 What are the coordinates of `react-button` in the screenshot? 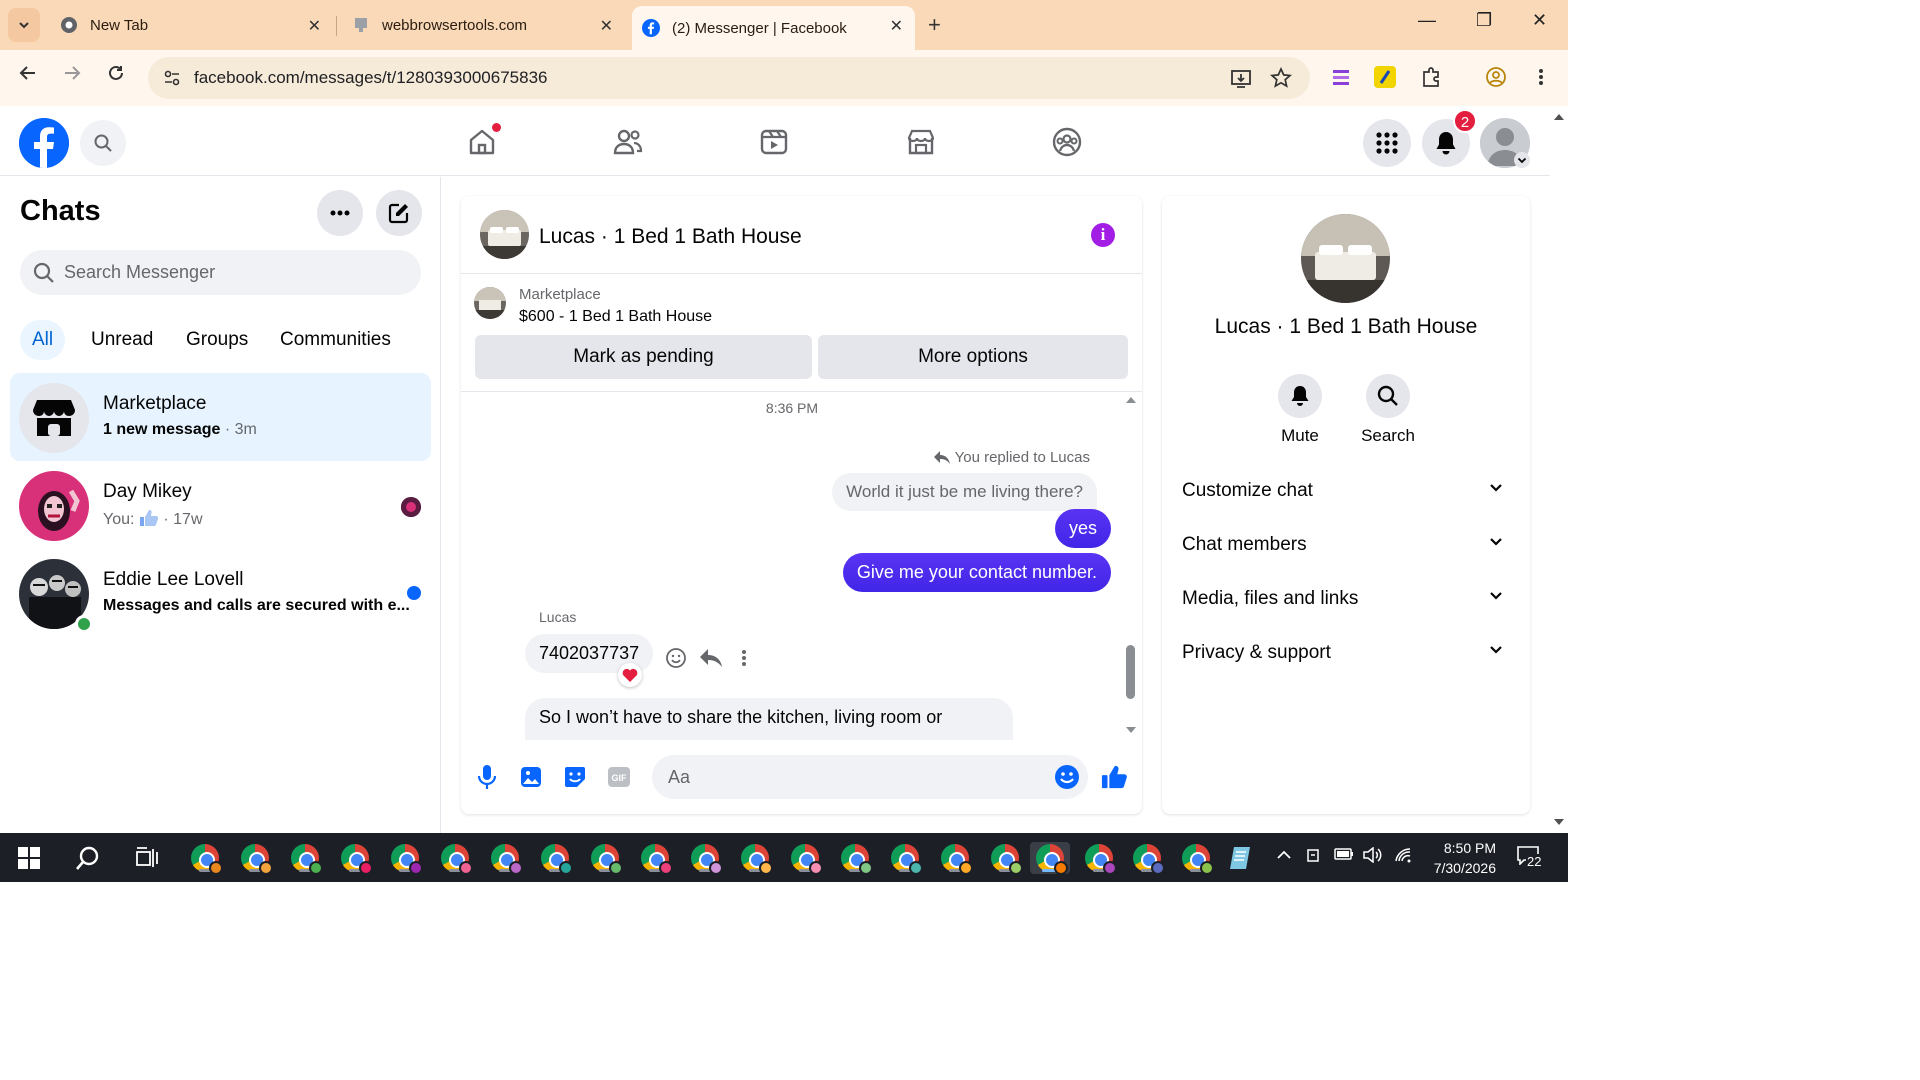 It's located at (676, 658).